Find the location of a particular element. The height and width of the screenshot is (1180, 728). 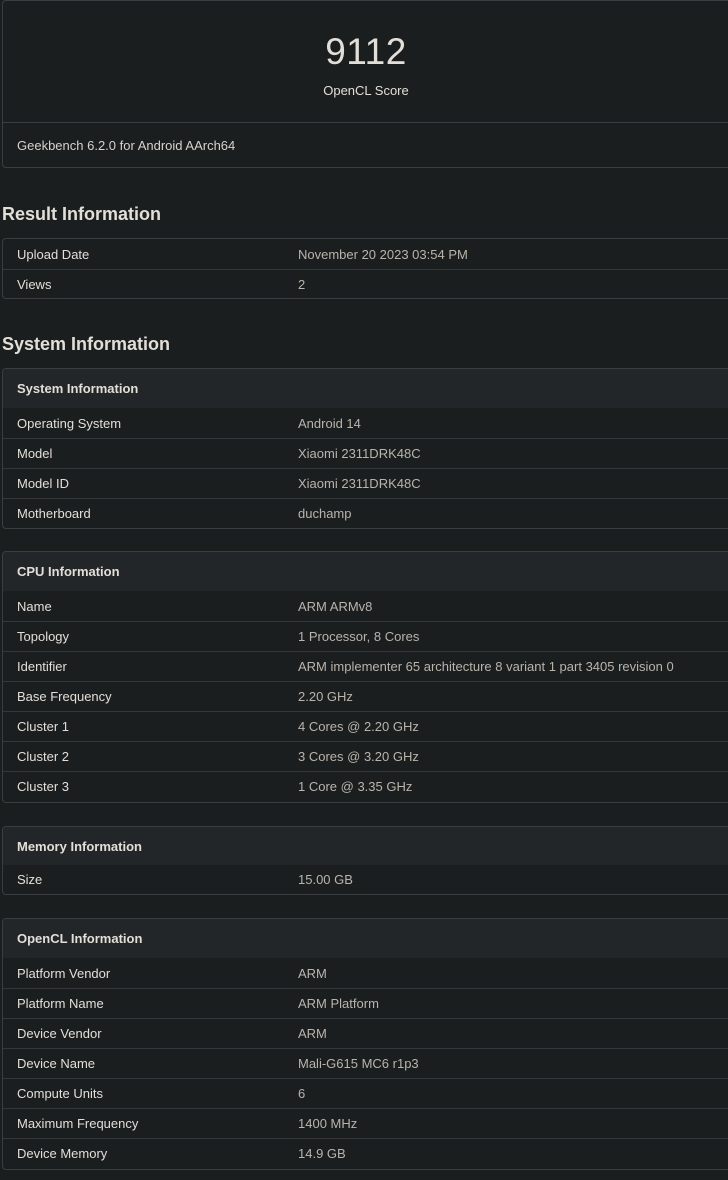

table-row: Cluster 2 3 Cores @ 3.20 GHz is located at coordinates (365, 756).